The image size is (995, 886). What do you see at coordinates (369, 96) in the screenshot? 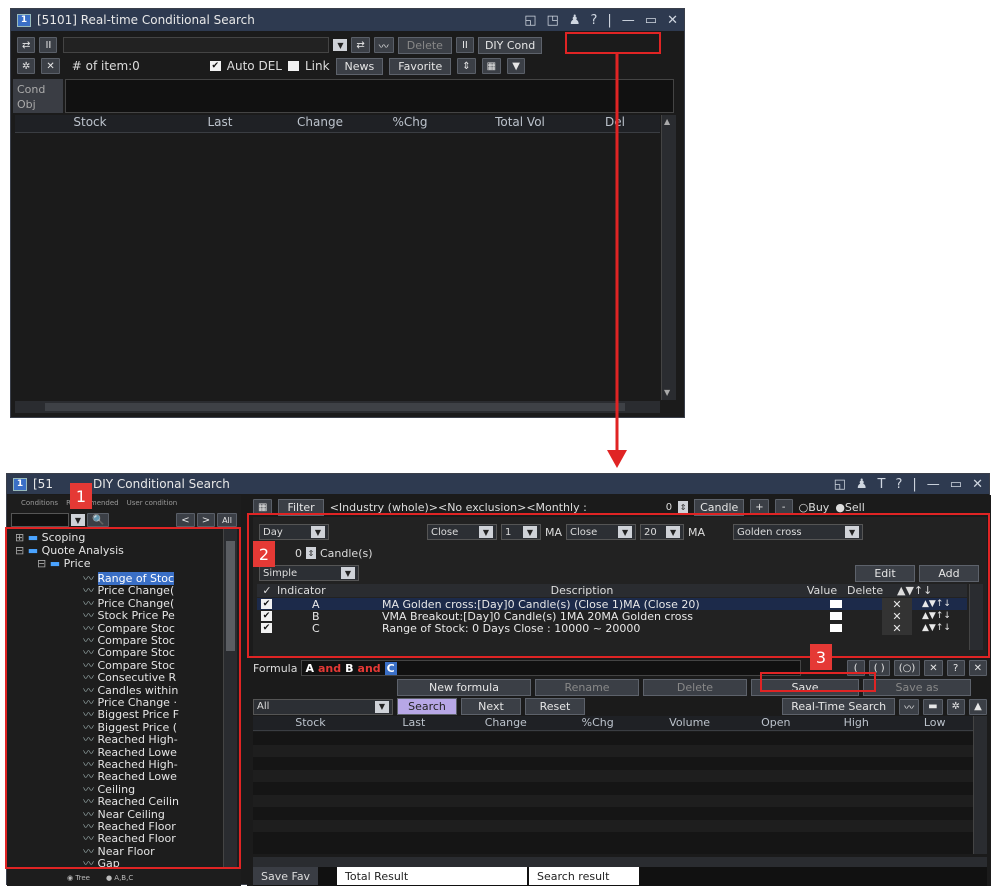
I see `cond-obj-field` at bounding box center [369, 96].